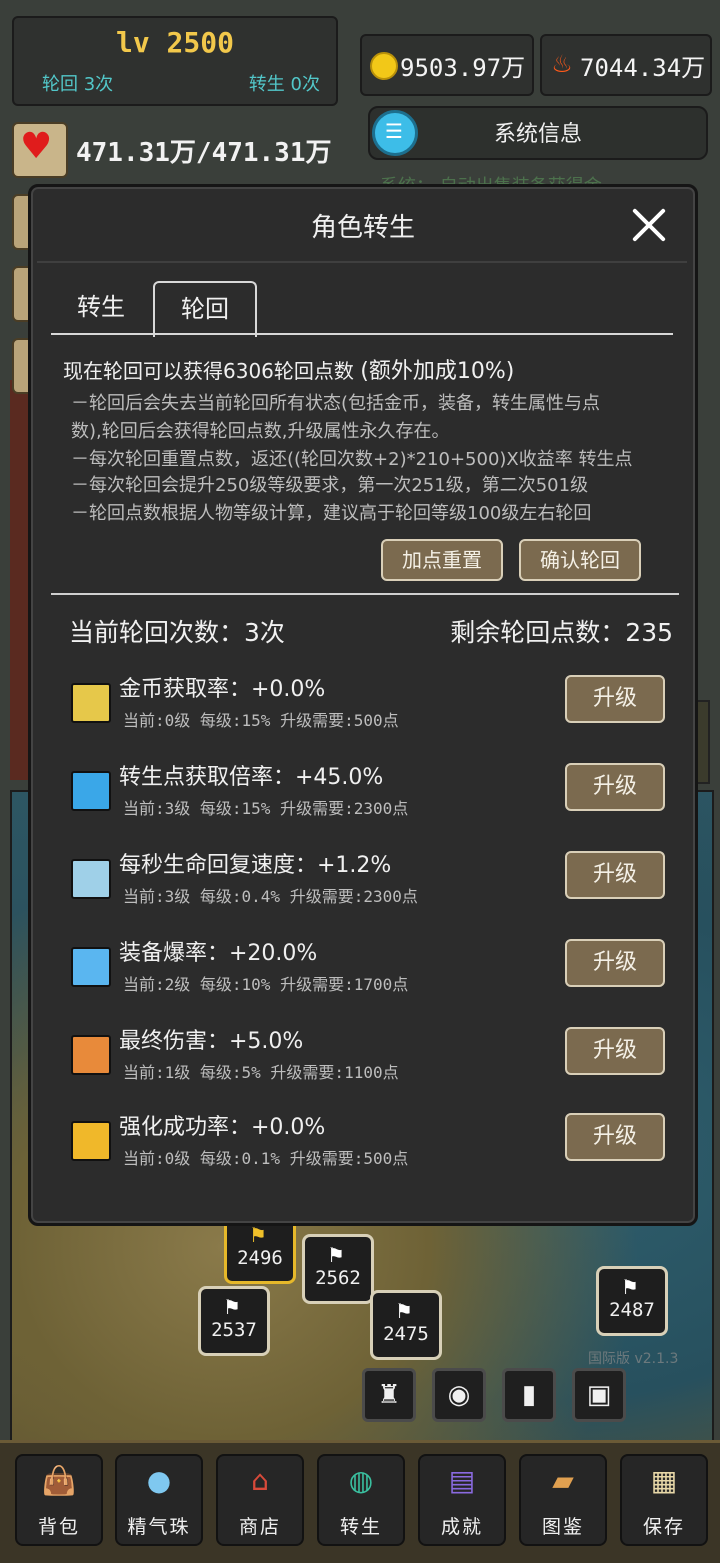 Image resolution: width=720 pixels, height=1563 pixels. I want to click on attribute-name: 每秒生命回复速度：+1.2%, so click(255, 865).